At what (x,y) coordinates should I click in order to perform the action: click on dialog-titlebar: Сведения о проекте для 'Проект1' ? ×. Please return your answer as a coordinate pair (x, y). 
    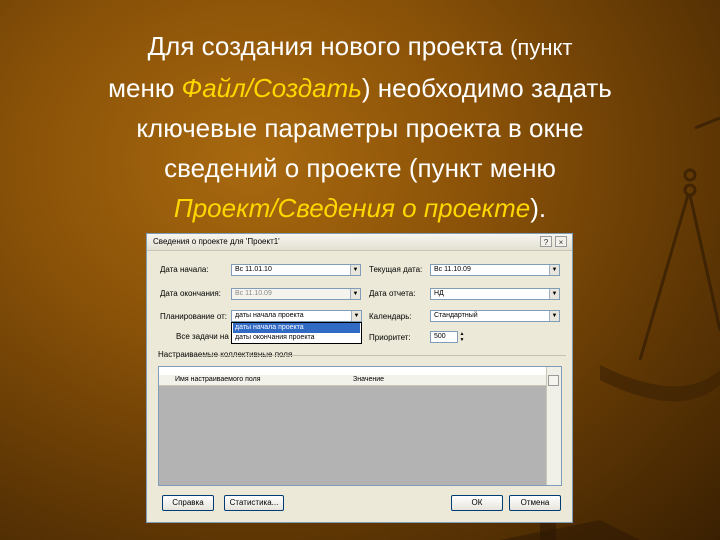
    Looking at the image, I should click on (359, 242).